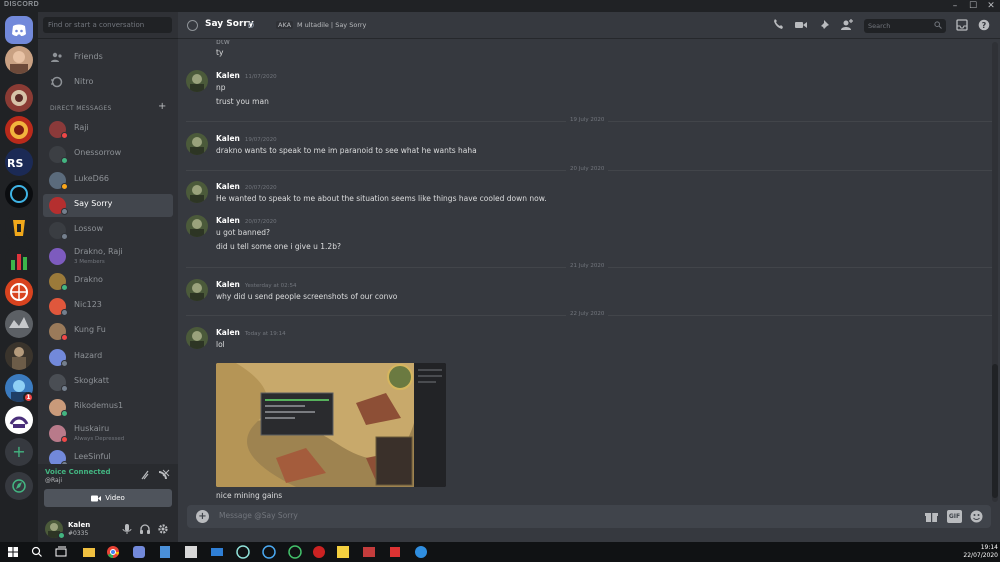  What do you see at coordinates (801, 25) in the screenshot?
I see `start-video-call-icon` at bounding box center [801, 25].